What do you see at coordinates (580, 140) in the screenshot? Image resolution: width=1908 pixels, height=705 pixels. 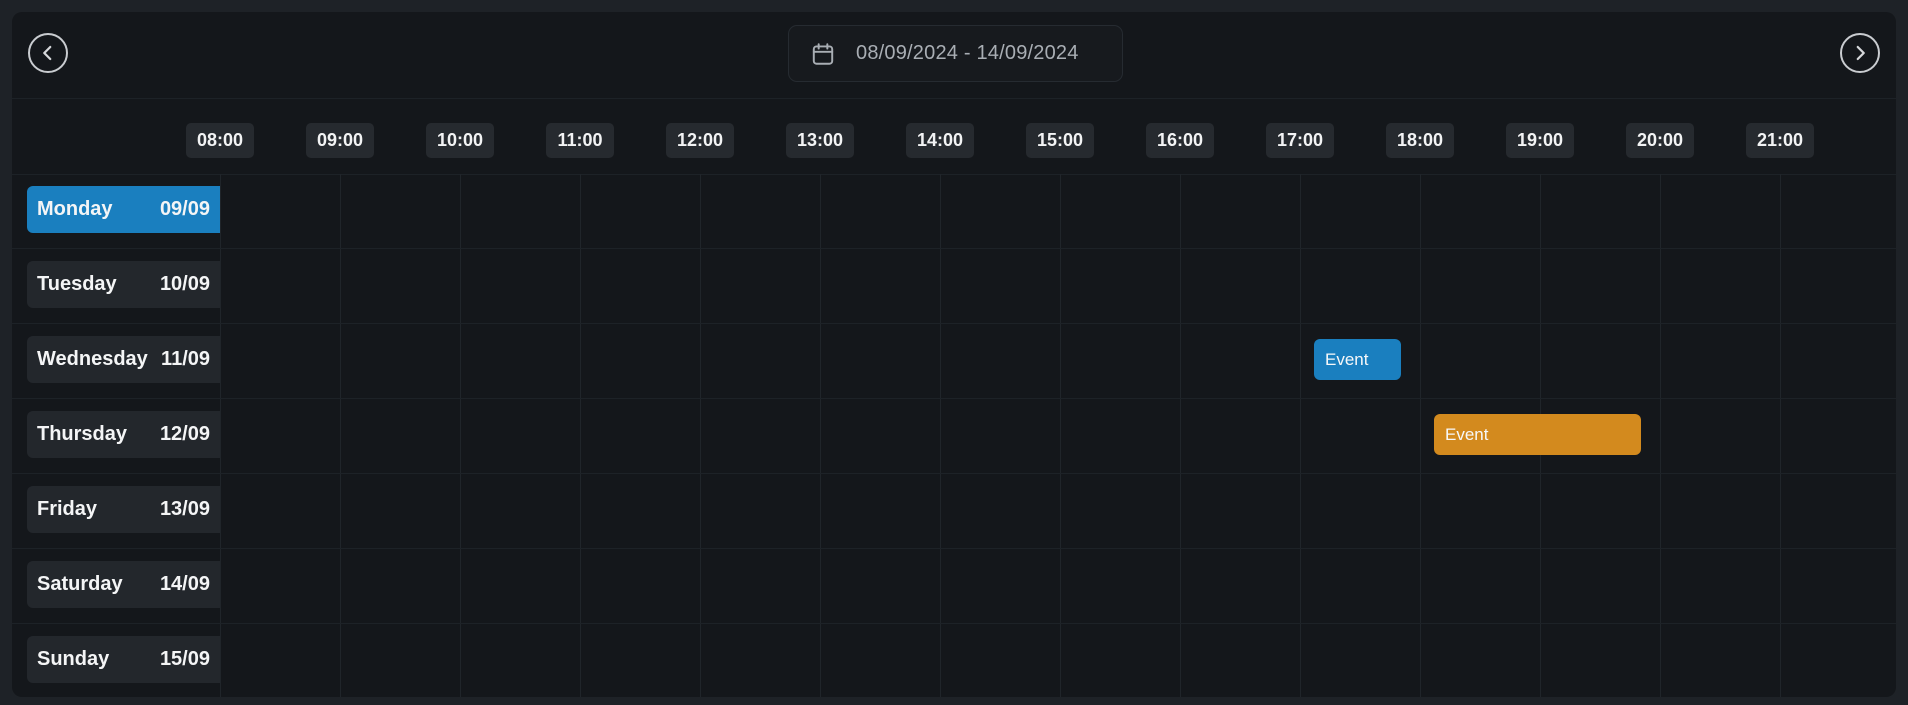 I see `time-label: 11:00` at bounding box center [580, 140].